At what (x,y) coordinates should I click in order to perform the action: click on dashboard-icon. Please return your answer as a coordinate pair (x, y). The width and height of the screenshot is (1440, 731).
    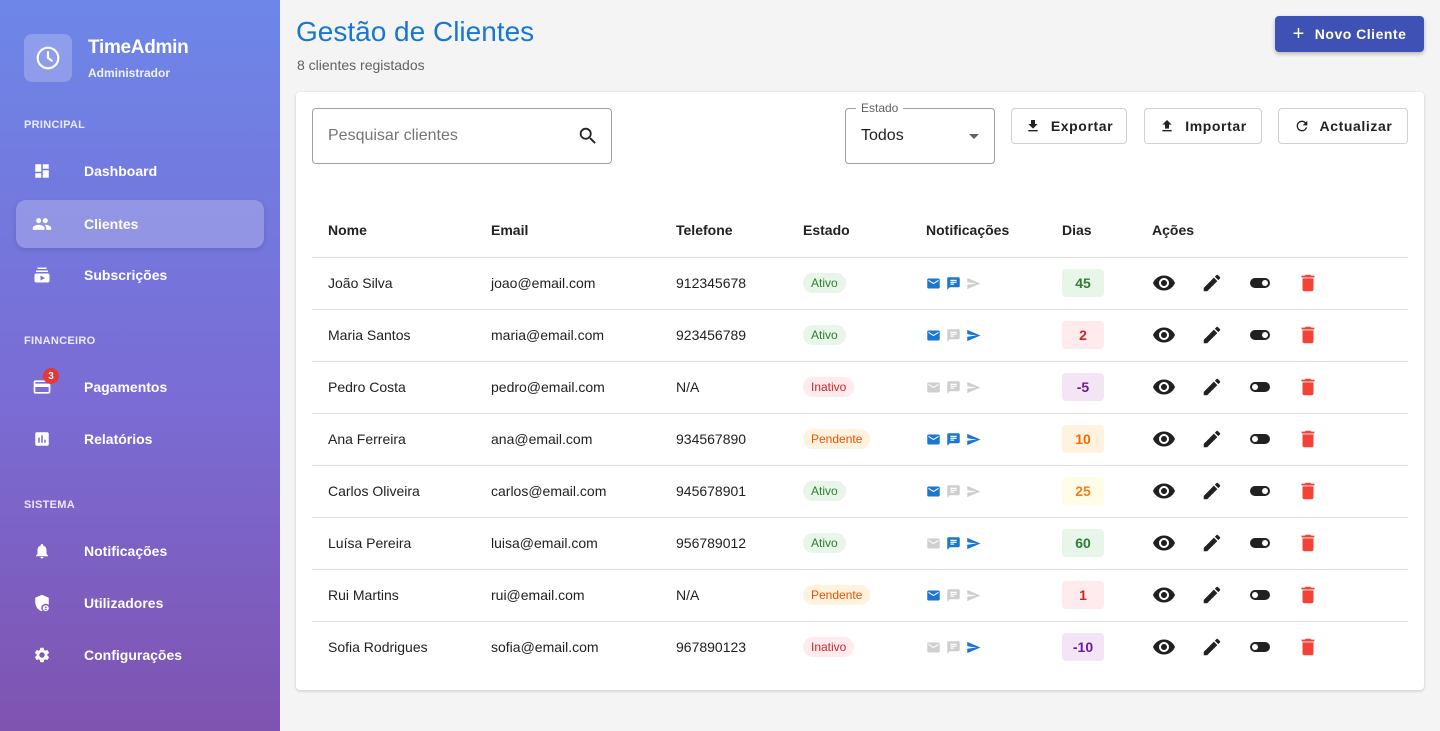
    Looking at the image, I should click on (42, 171).